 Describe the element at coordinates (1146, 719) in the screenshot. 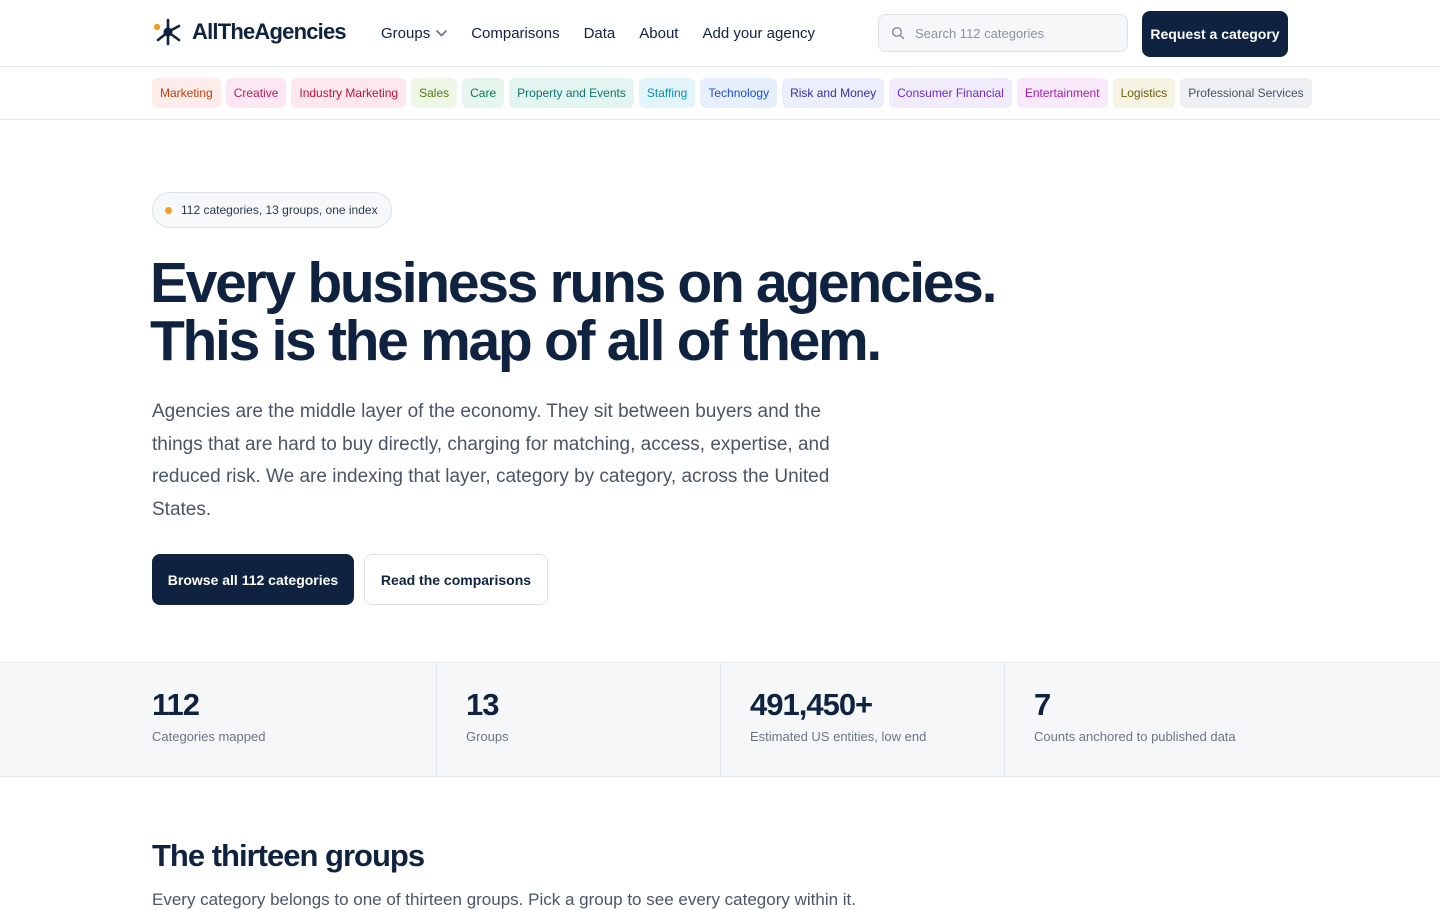

I see `stat-card: 7 Counts anchored to published data` at that location.